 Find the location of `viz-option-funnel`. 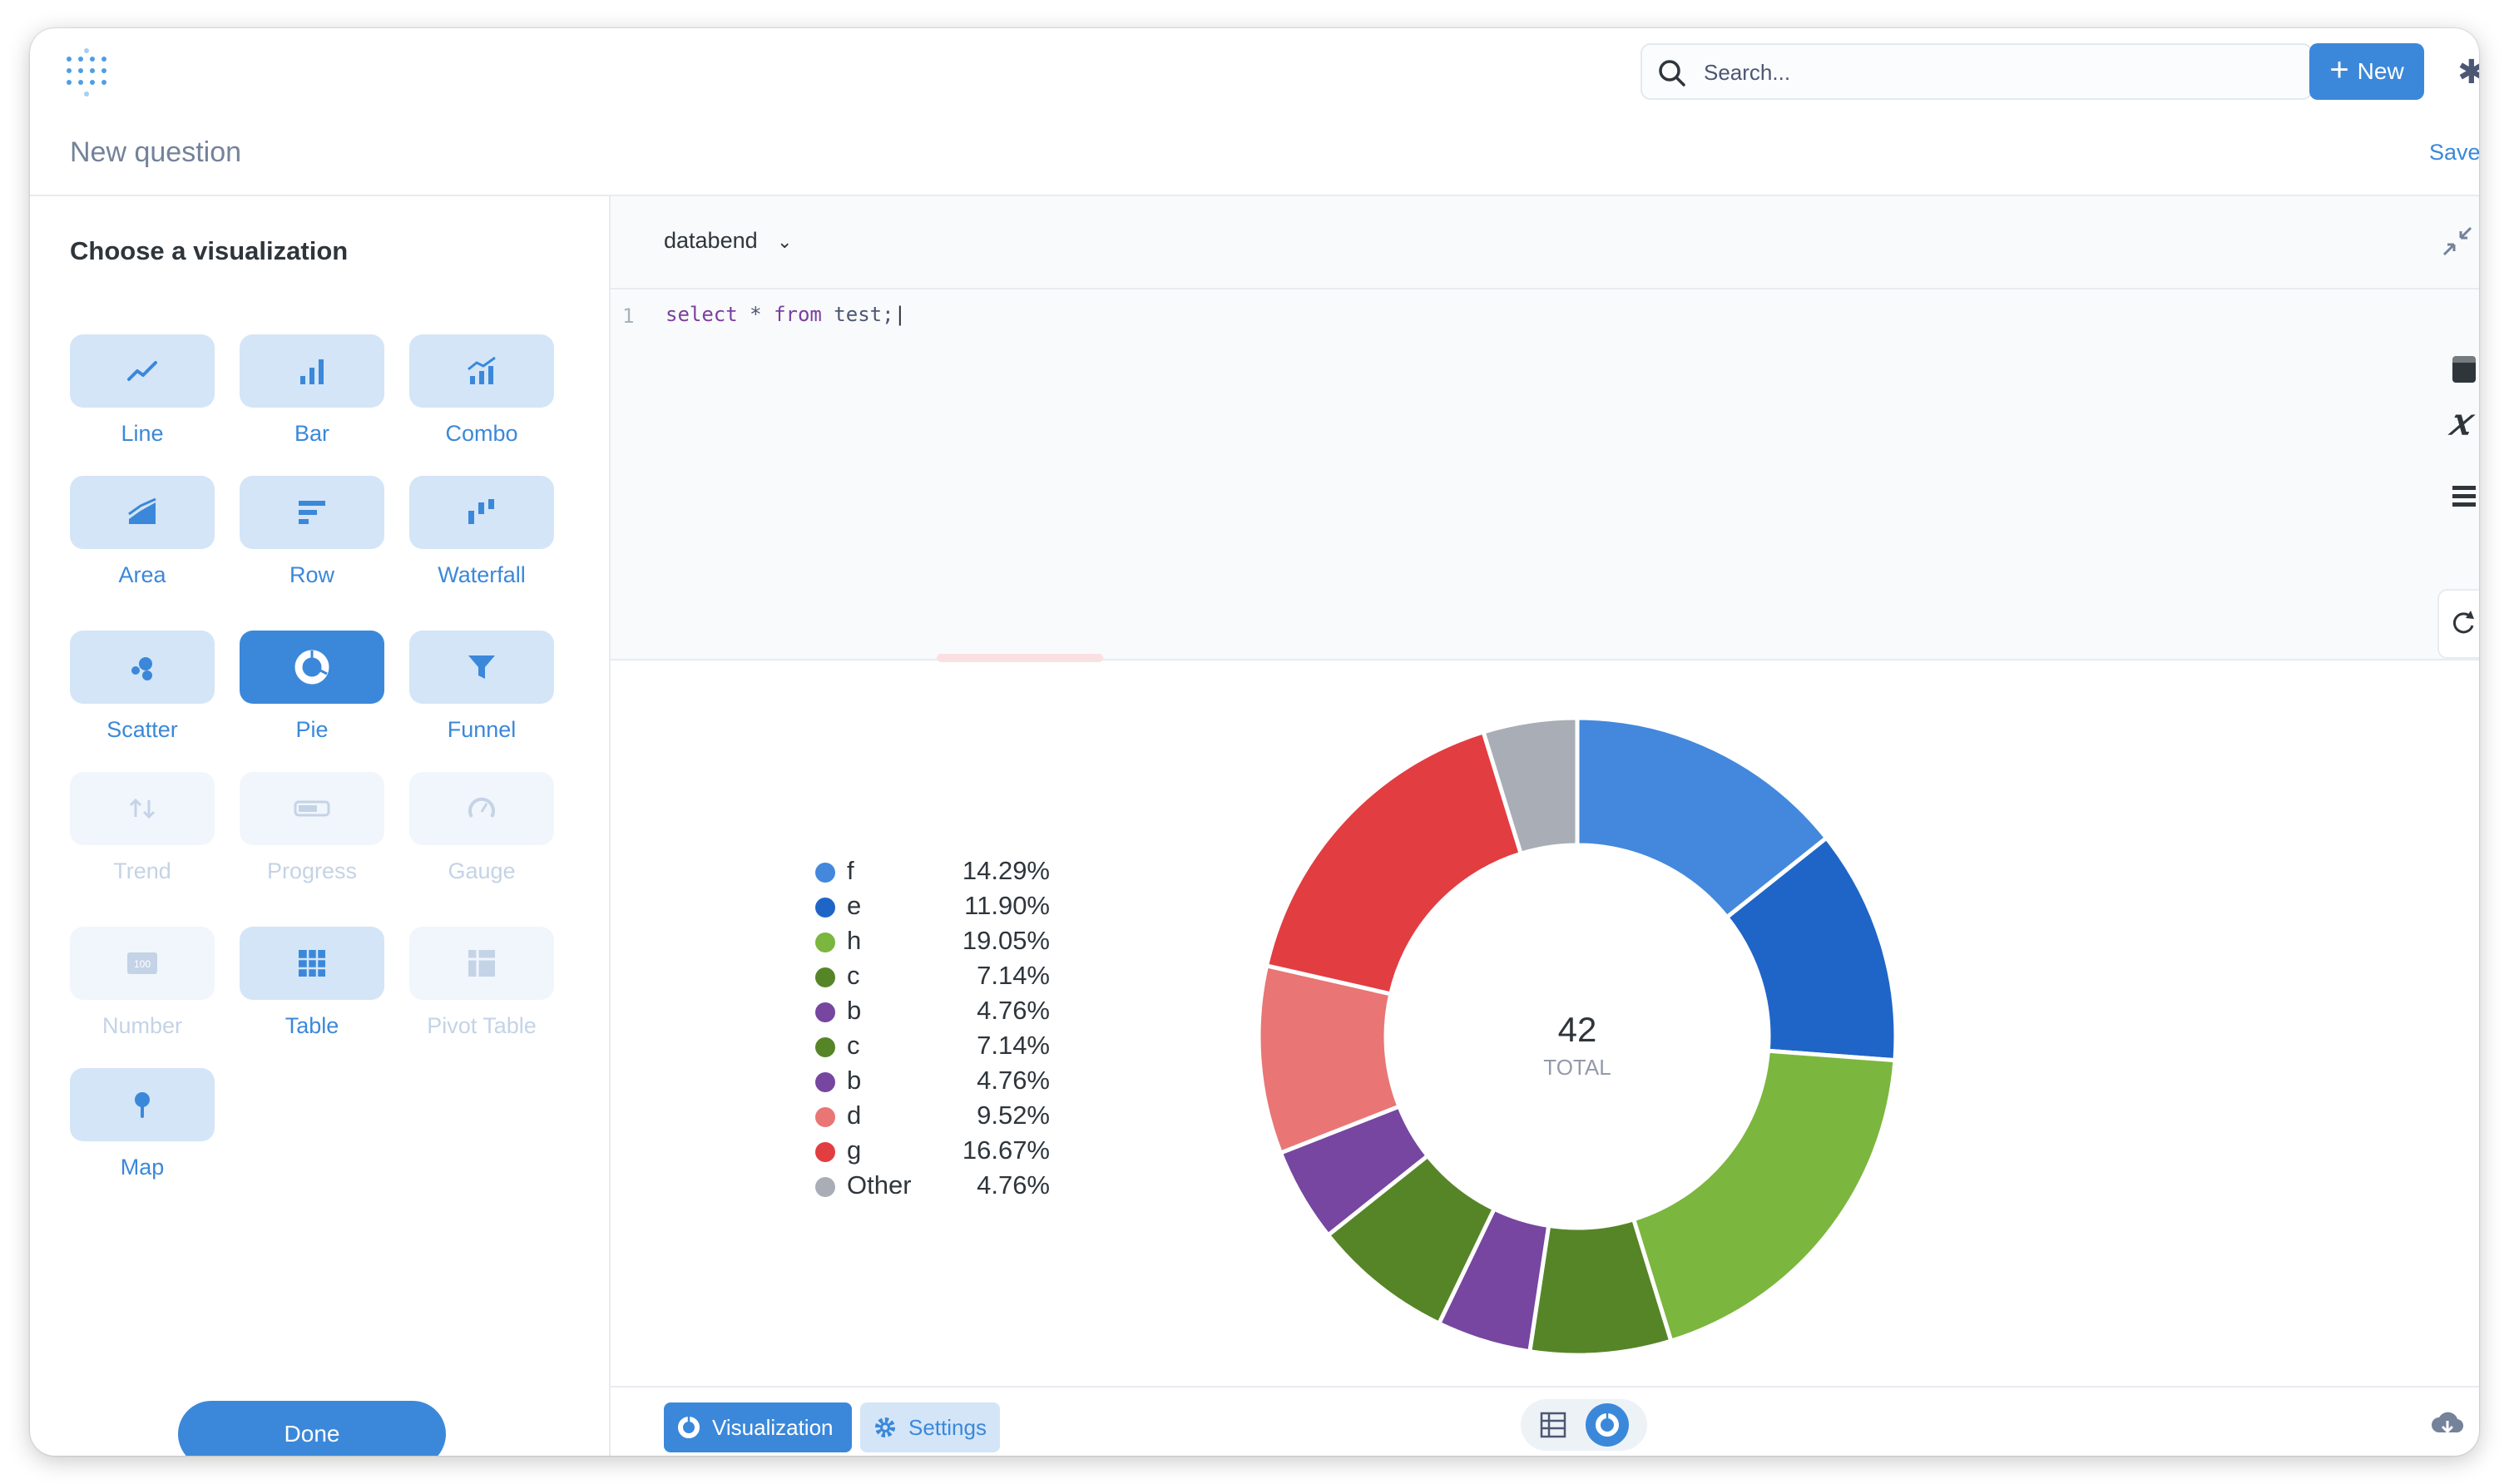

viz-option-funnel is located at coordinates (481, 667).